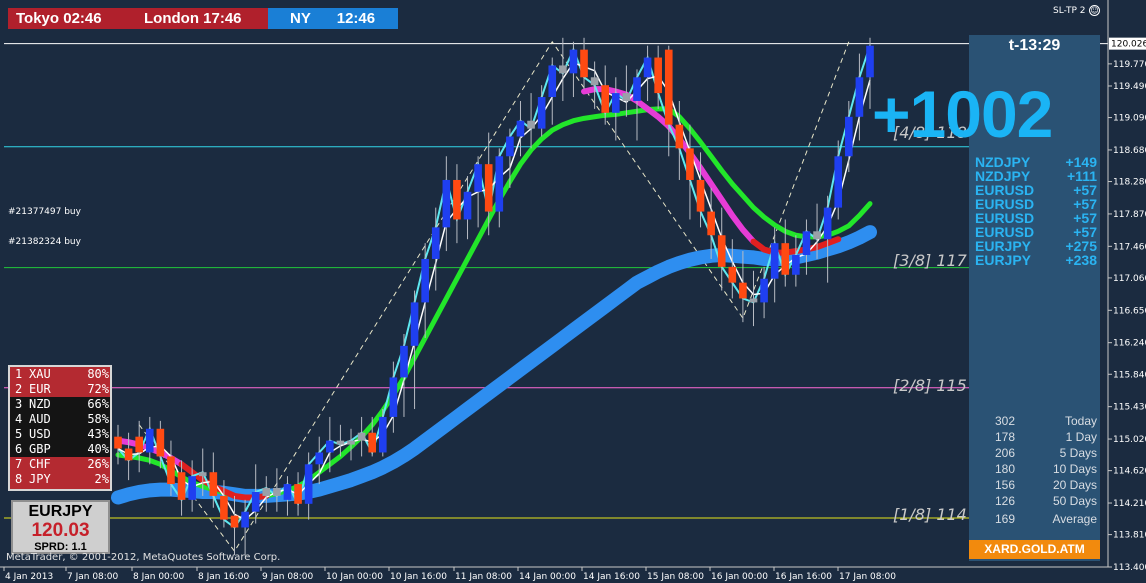  What do you see at coordinates (98, 434) in the screenshot?
I see `strength-percent: 43%` at bounding box center [98, 434].